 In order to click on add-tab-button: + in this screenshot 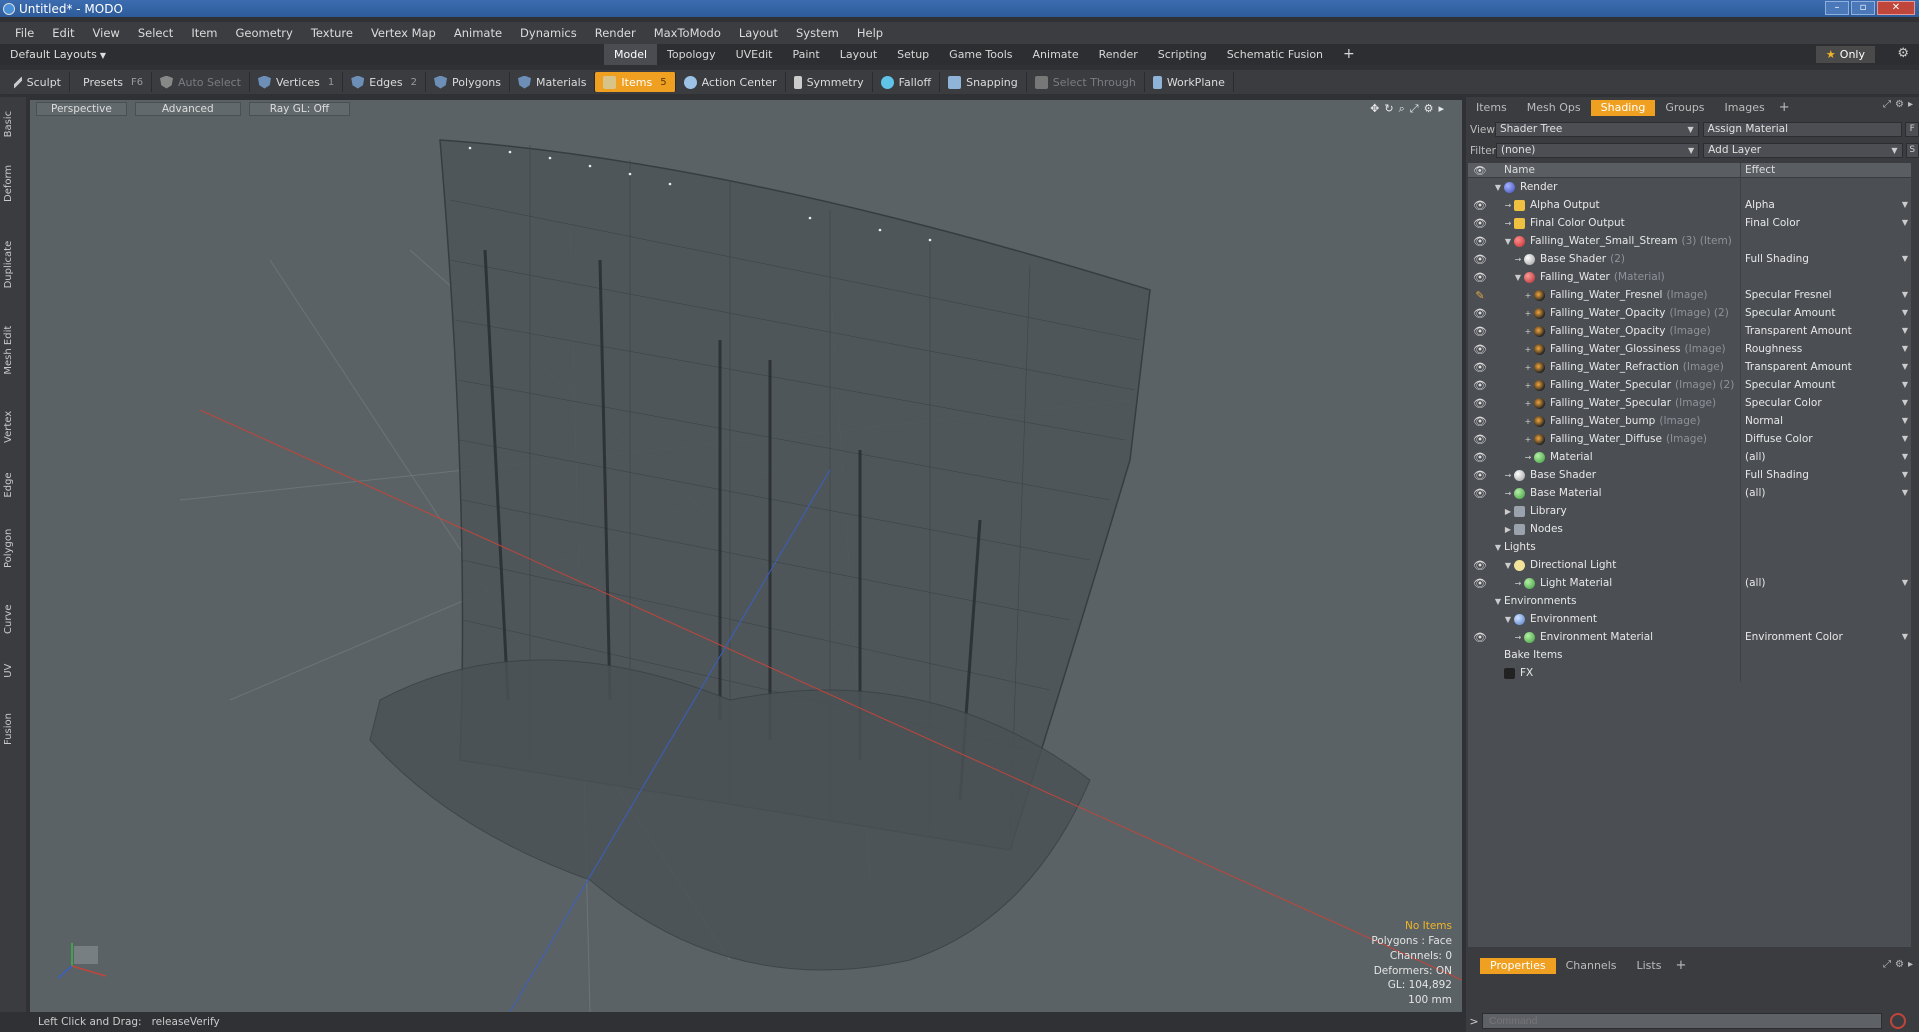, I will do `click(1680, 966)`.